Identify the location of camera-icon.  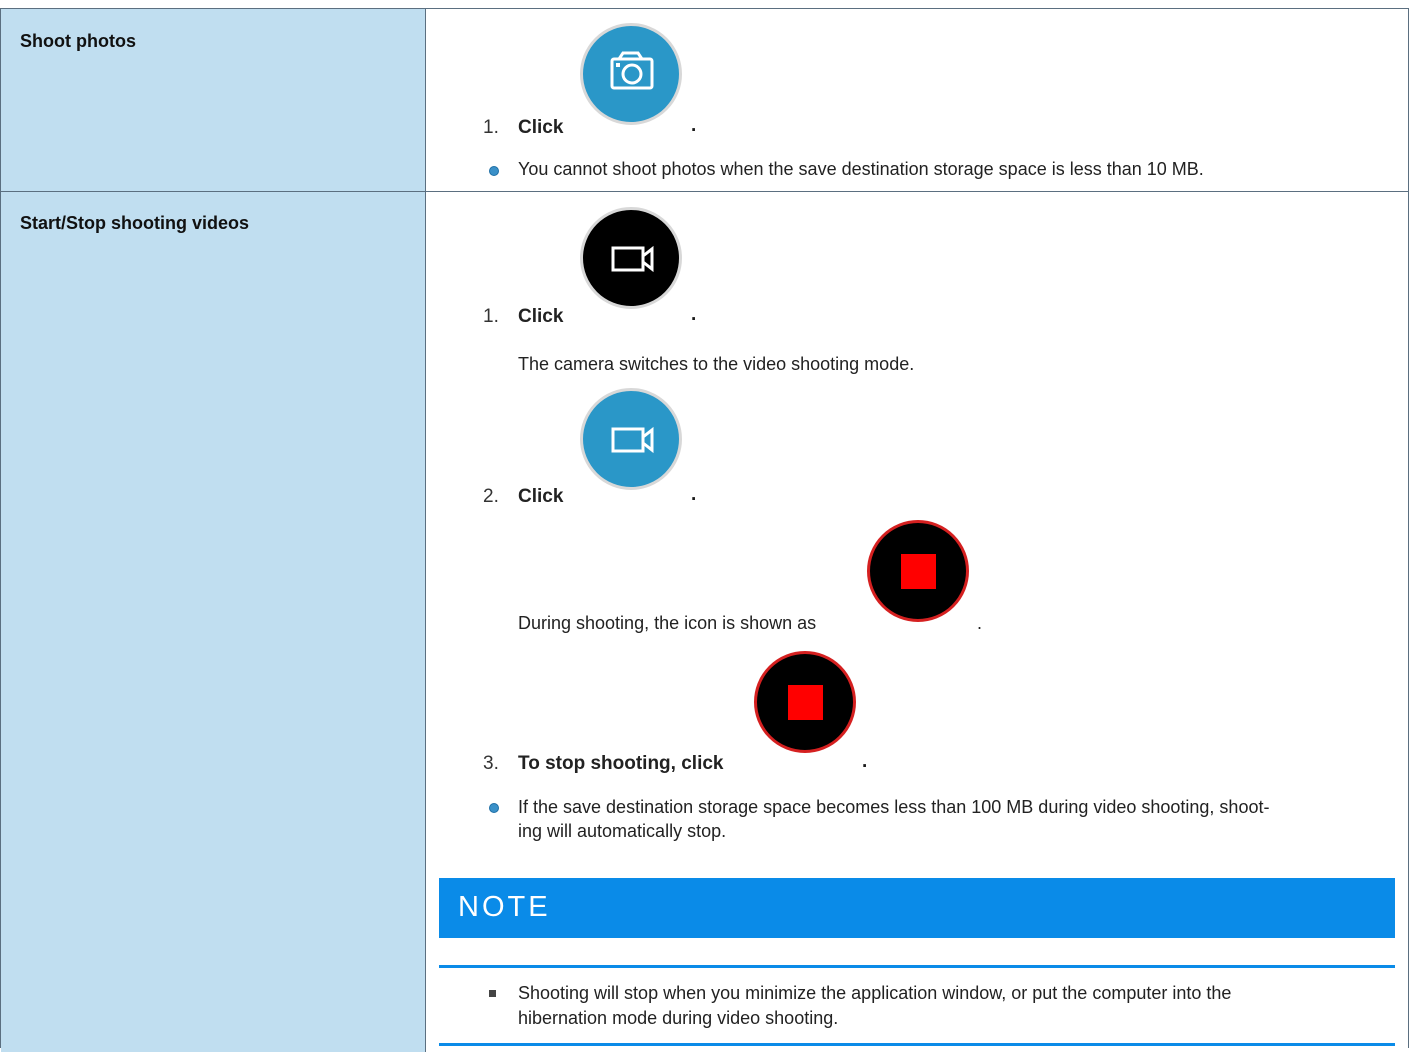
(631, 74).